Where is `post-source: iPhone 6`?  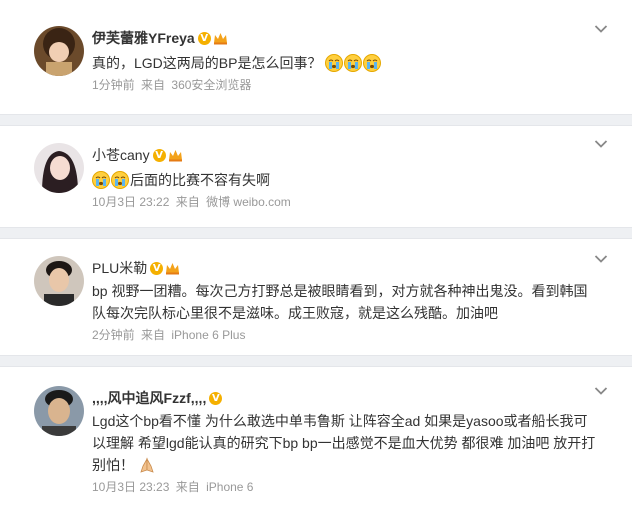 post-source: iPhone 6 is located at coordinates (229, 487).